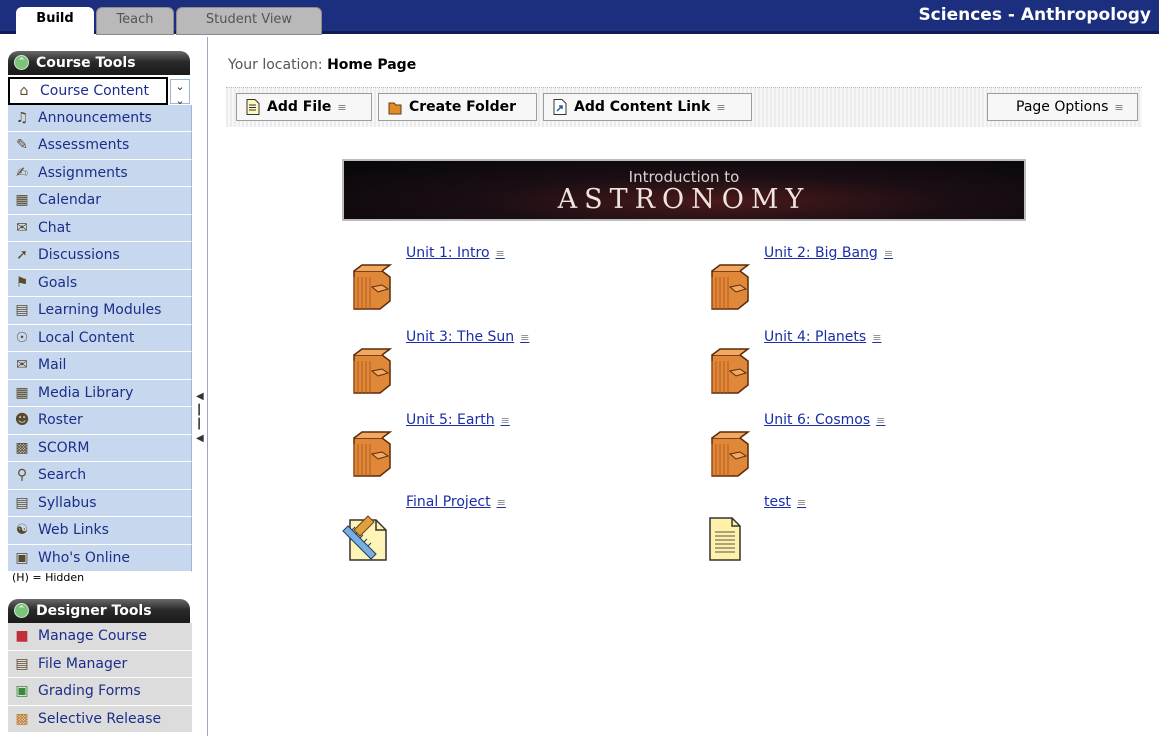 The height and width of the screenshot is (736, 1159). What do you see at coordinates (490, 290) in the screenshot?
I see `content-item-unit-1: Unit 1: Intro ≡` at bounding box center [490, 290].